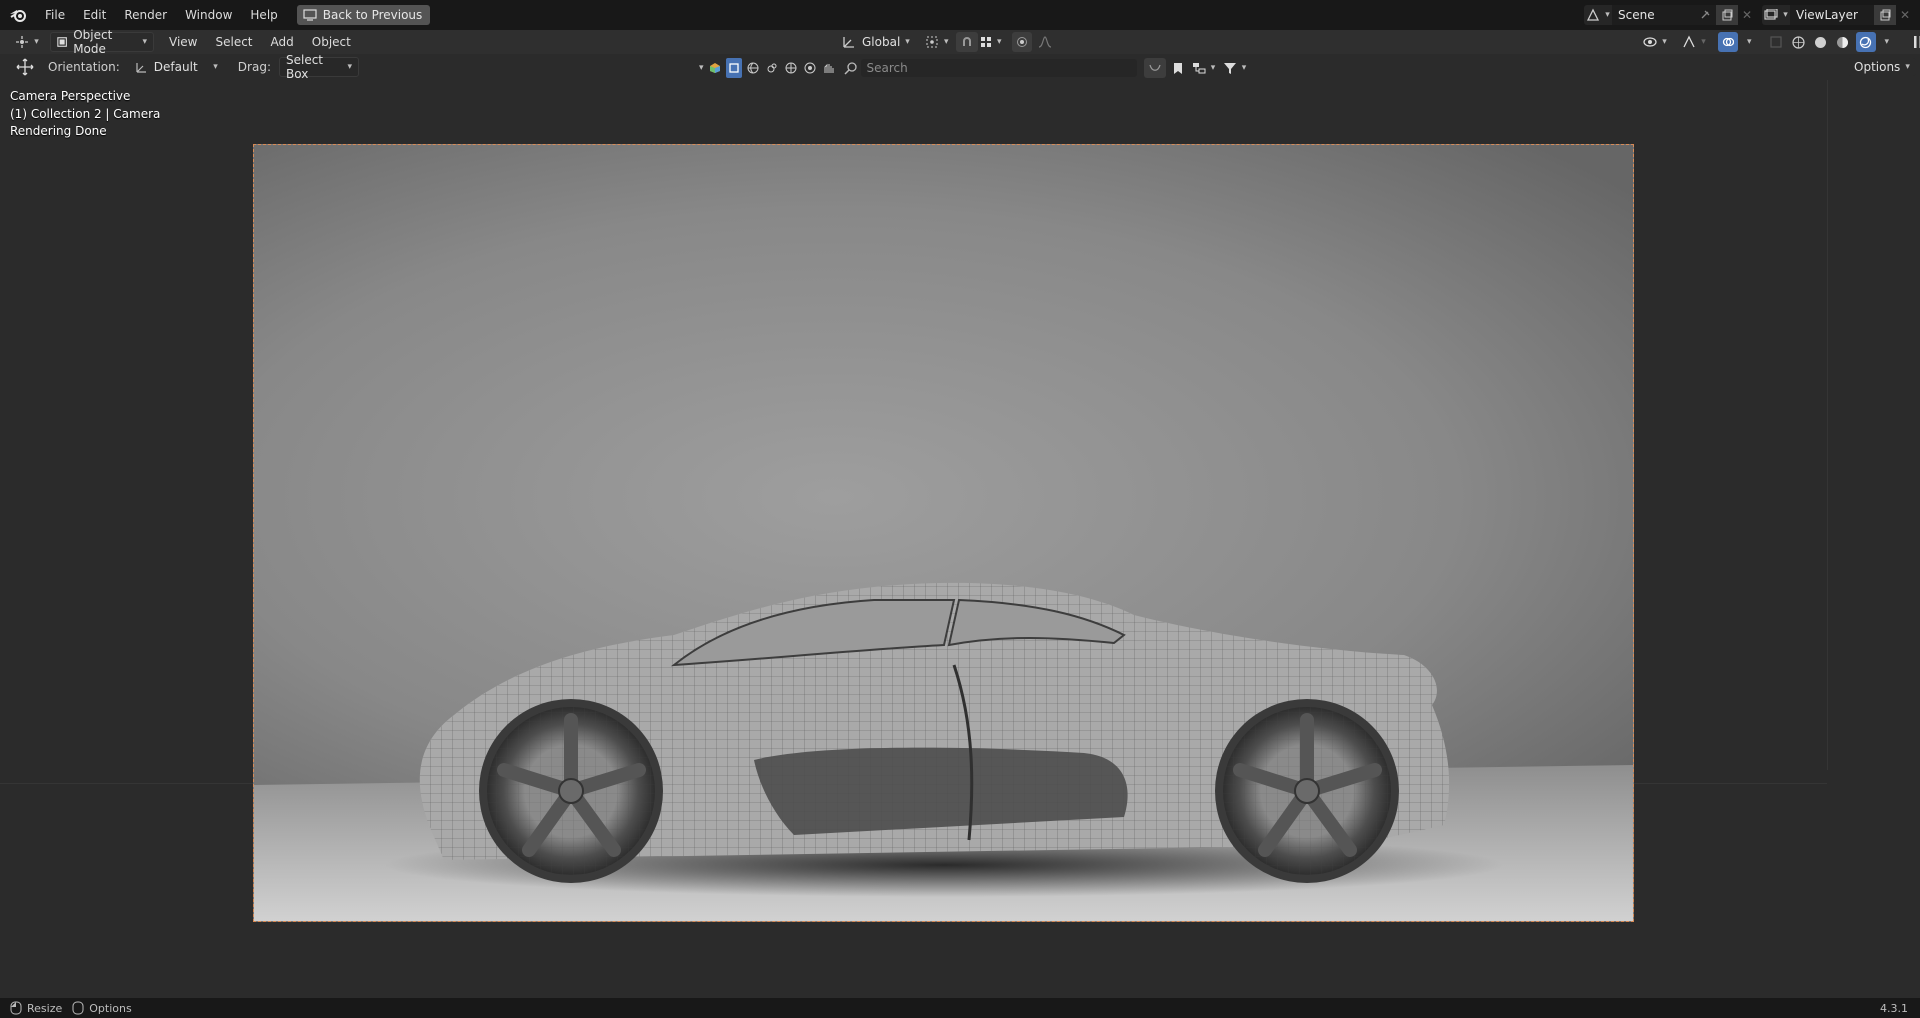 The height and width of the screenshot is (1018, 1920). What do you see at coordinates (144, 42) in the screenshot?
I see `chevron-down-icon: ▾` at bounding box center [144, 42].